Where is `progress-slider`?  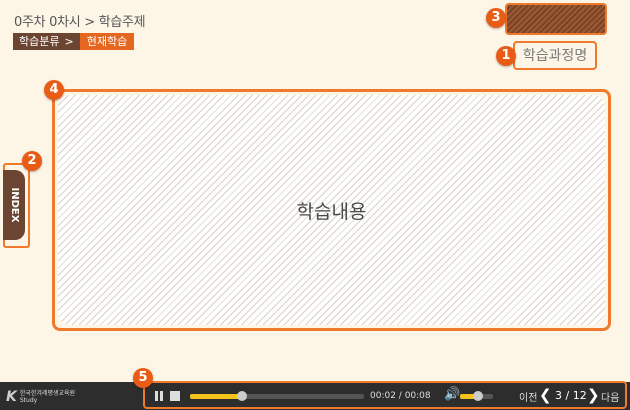 progress-slider is located at coordinates (277, 396).